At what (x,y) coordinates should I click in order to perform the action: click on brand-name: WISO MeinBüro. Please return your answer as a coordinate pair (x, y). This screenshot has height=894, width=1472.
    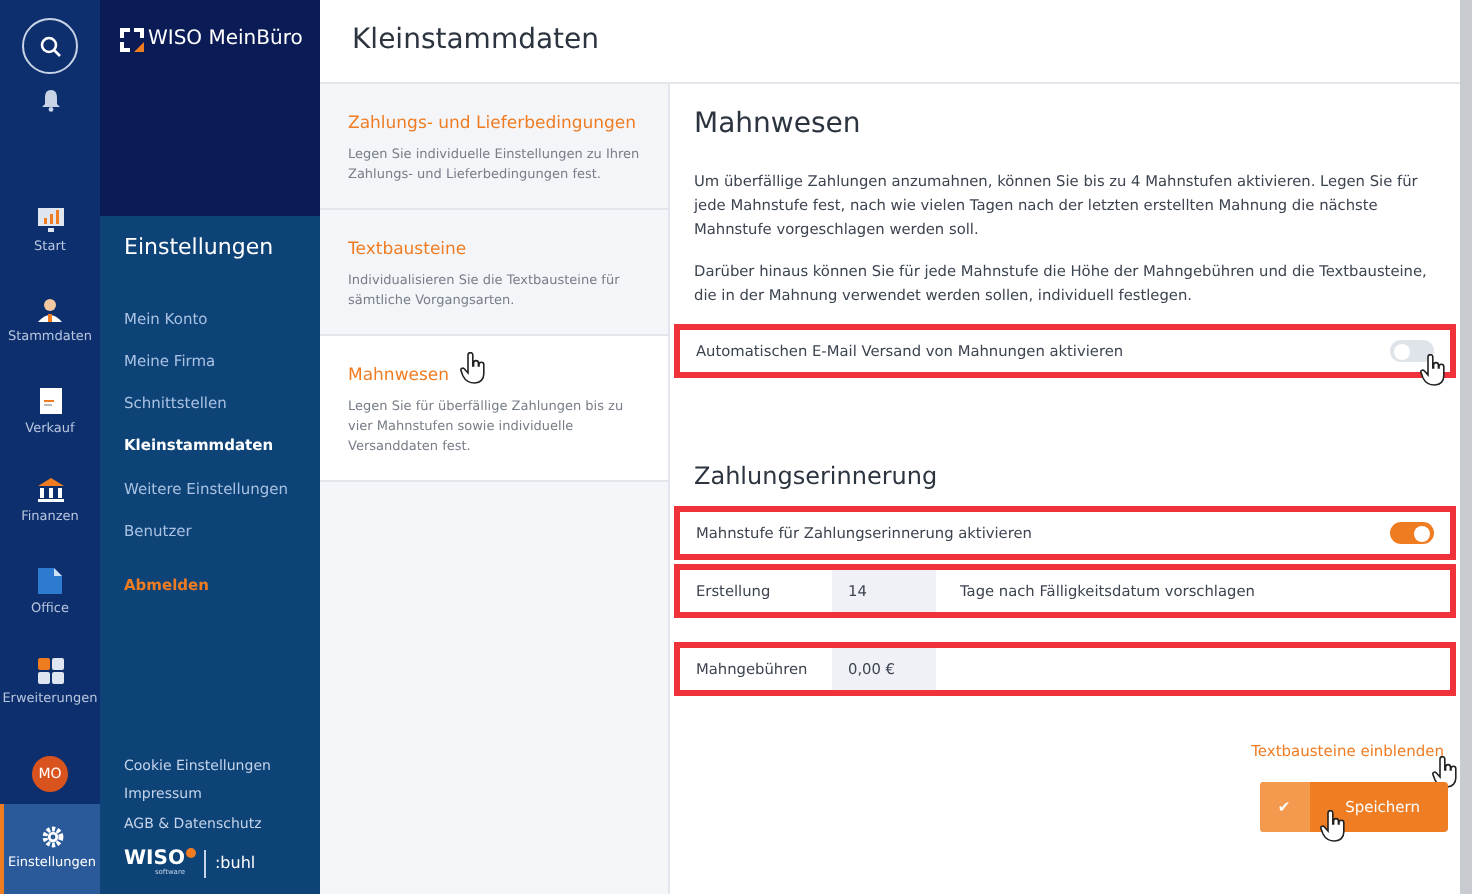
    Looking at the image, I should click on (225, 40).